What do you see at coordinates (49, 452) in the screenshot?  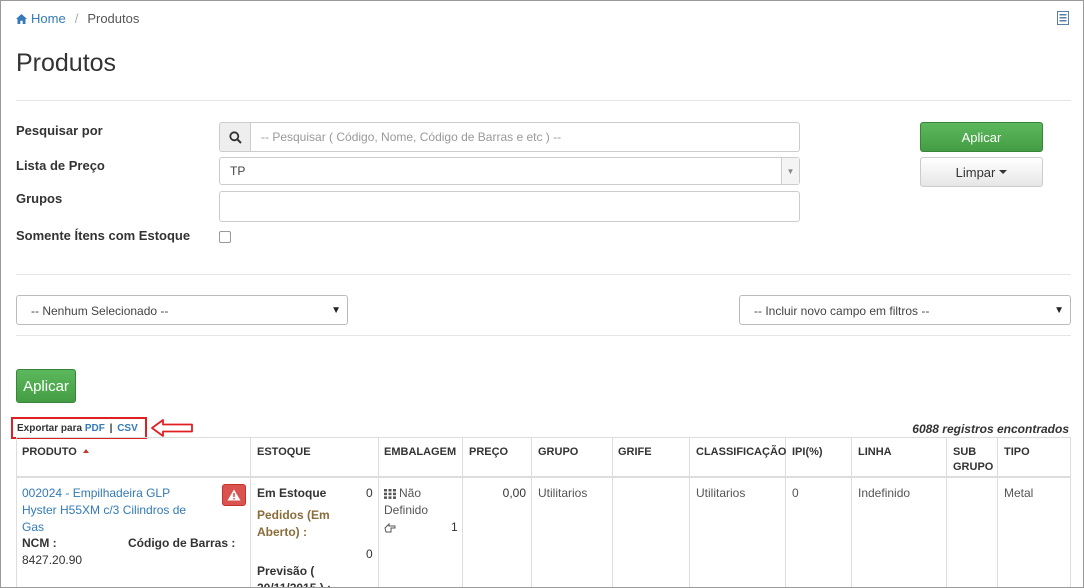 I see `column-header-produto-label: PRODUTO` at bounding box center [49, 452].